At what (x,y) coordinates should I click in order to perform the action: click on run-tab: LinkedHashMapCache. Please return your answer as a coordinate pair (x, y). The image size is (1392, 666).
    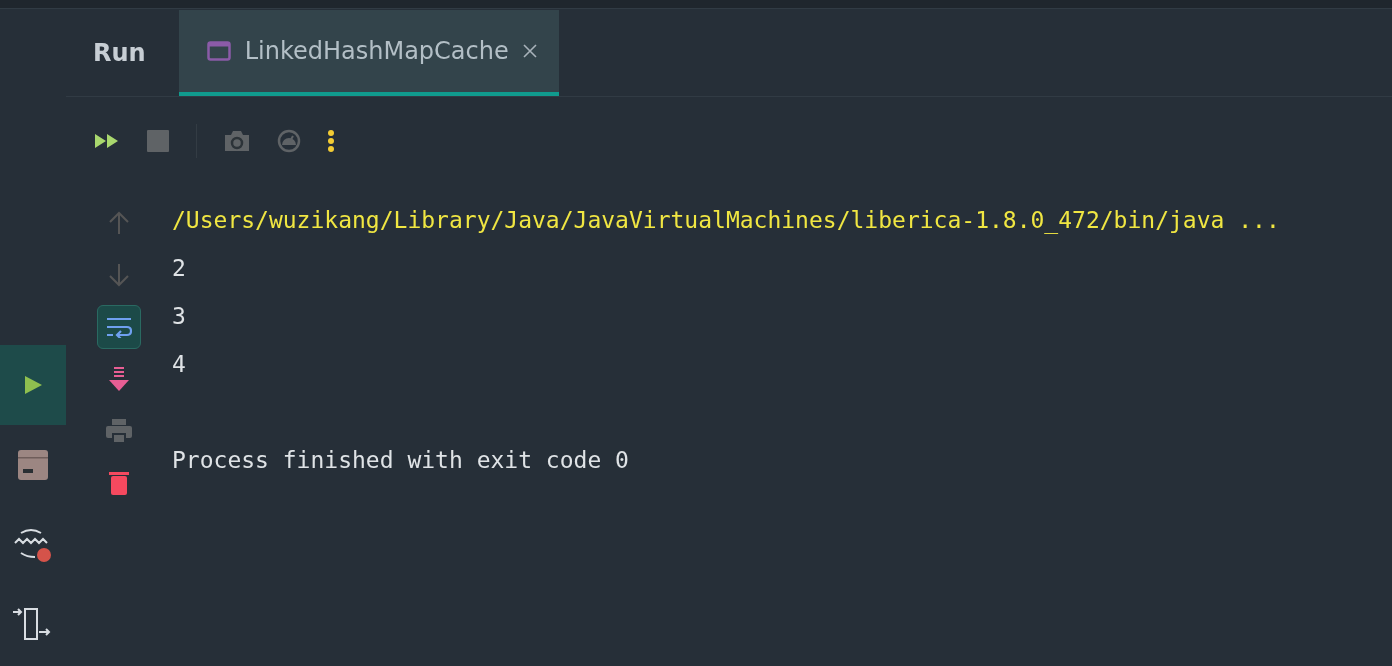
    Looking at the image, I should click on (368, 53).